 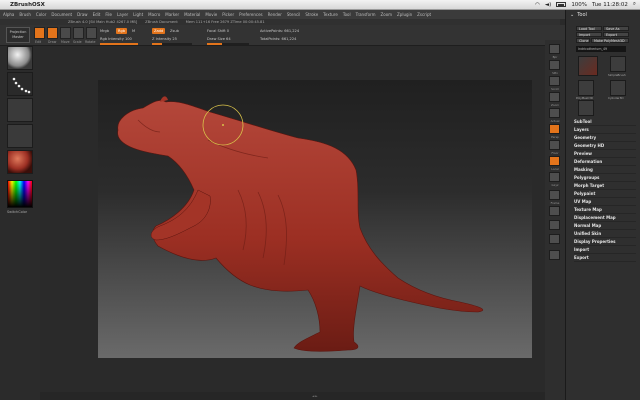 What do you see at coordinates (251, 14) in the screenshot?
I see `menu-preferences: Preferences` at bounding box center [251, 14].